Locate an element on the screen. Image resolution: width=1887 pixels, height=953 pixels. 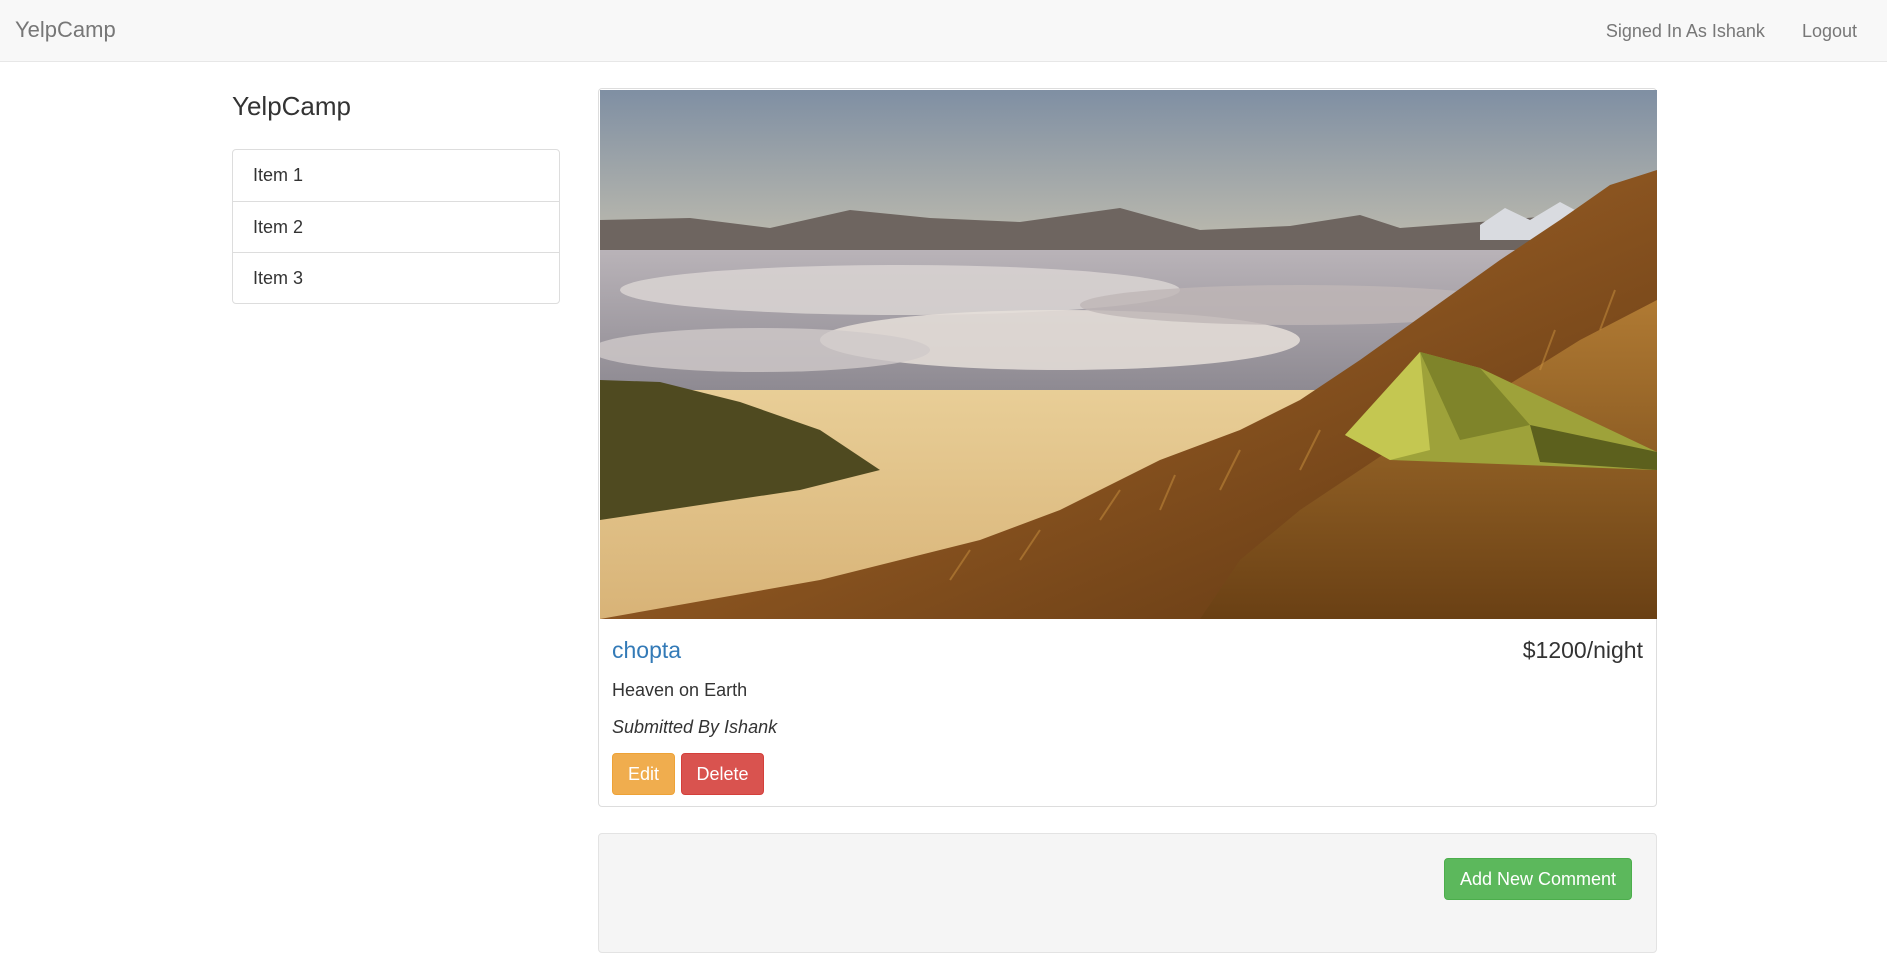
navbar: YelpCamp Signed In As Ishank Logout is located at coordinates (943, 31).